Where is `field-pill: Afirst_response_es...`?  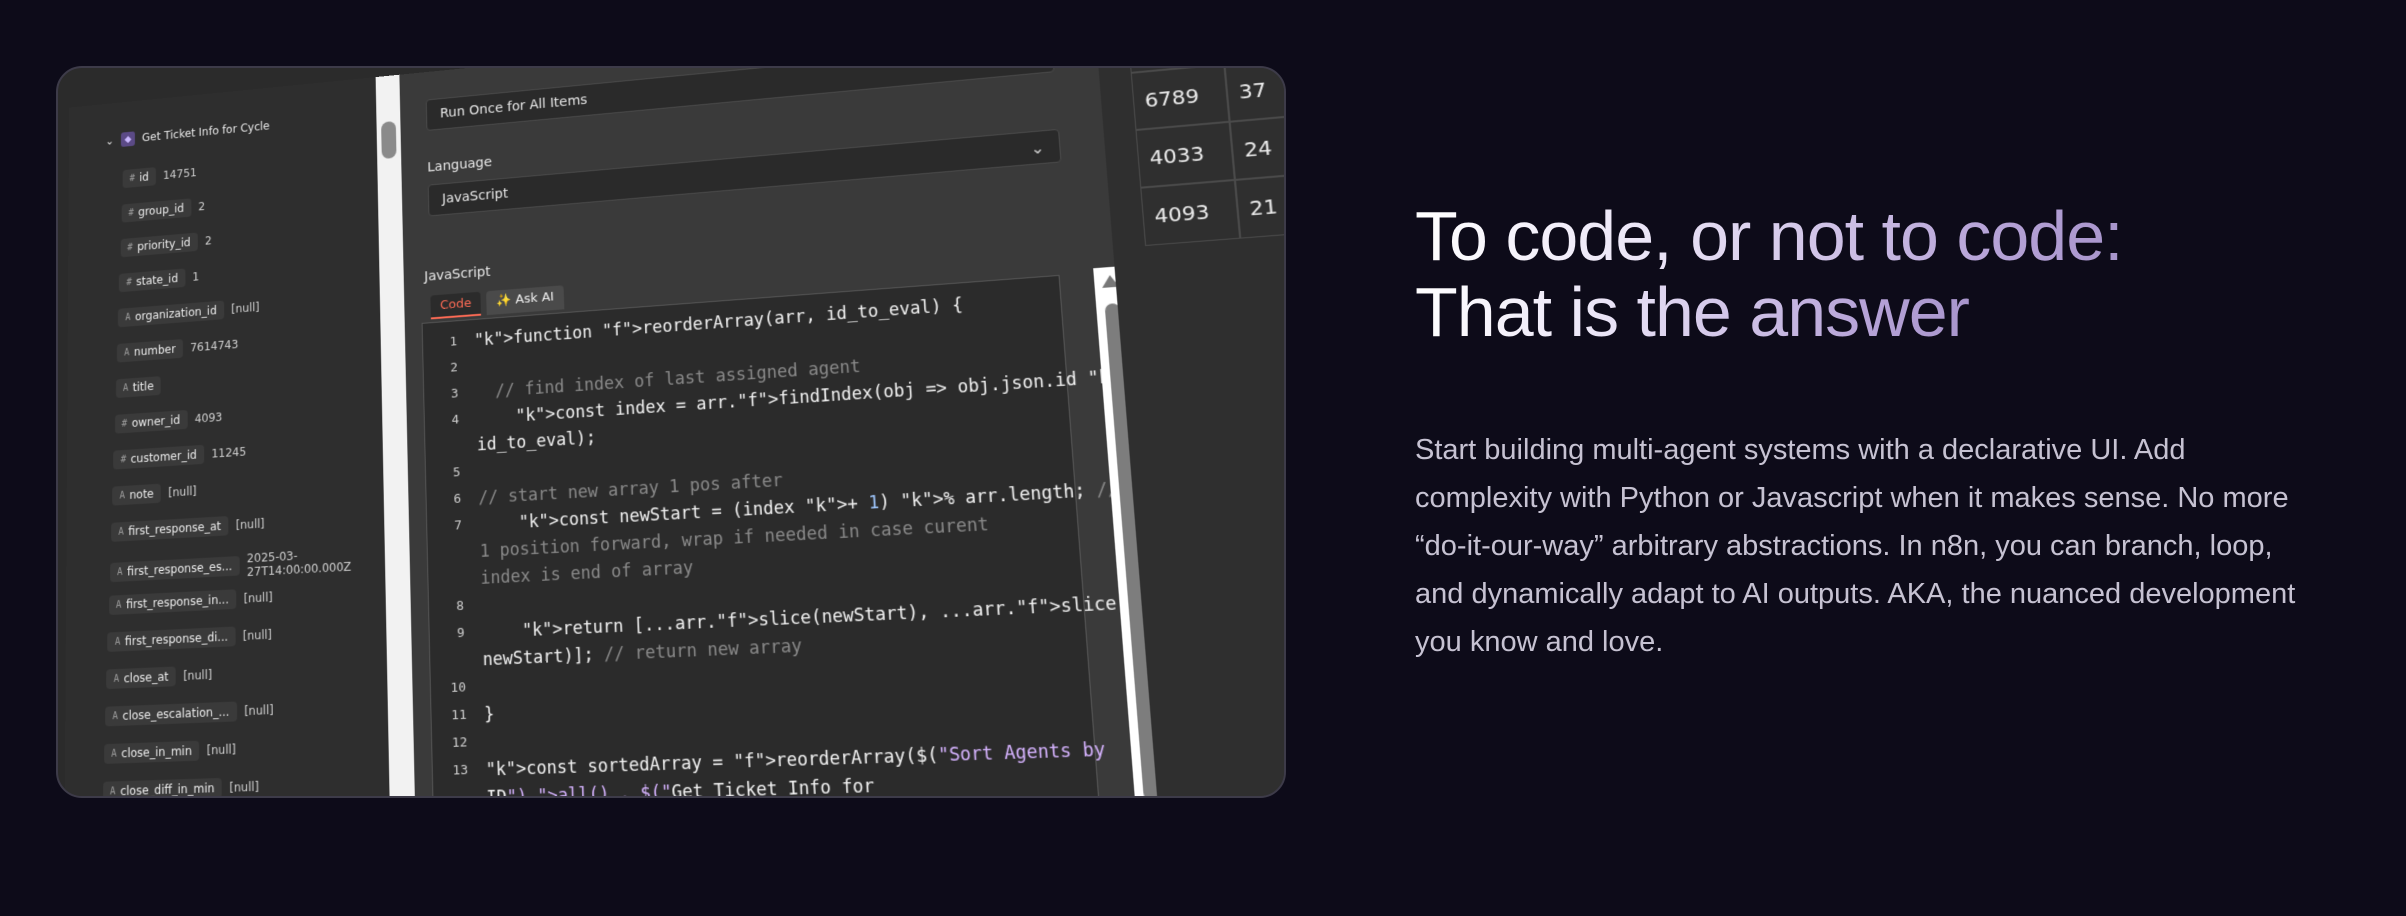
field-pill: Afirst_response_es... is located at coordinates (174, 569).